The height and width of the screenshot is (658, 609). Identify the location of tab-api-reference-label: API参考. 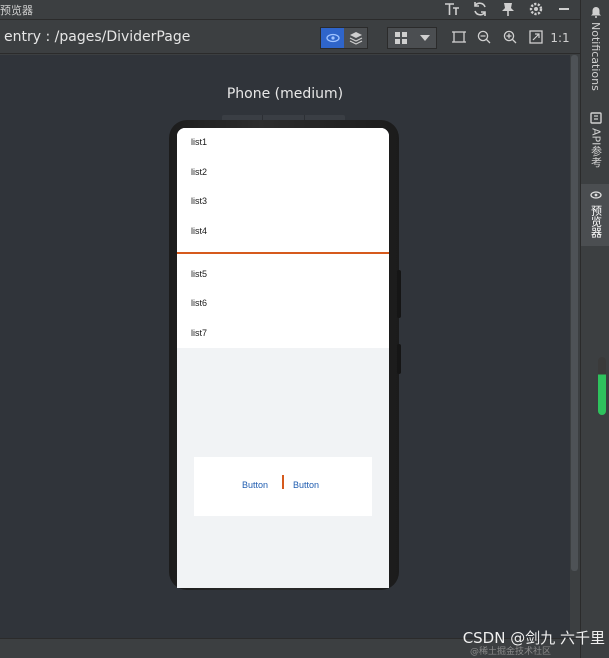
(596, 148).